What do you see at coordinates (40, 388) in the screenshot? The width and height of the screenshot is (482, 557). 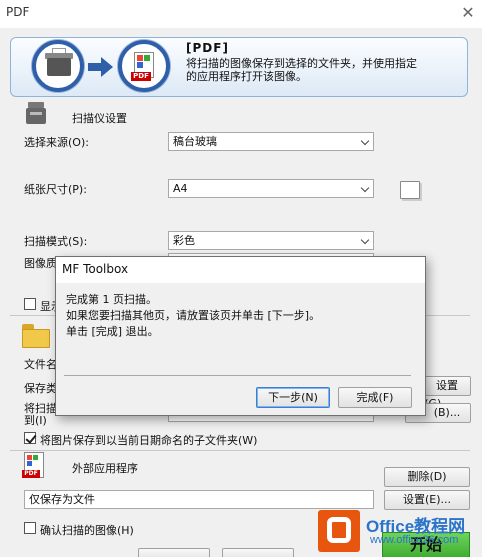 I see `save-type-label: 保存类` at bounding box center [40, 388].